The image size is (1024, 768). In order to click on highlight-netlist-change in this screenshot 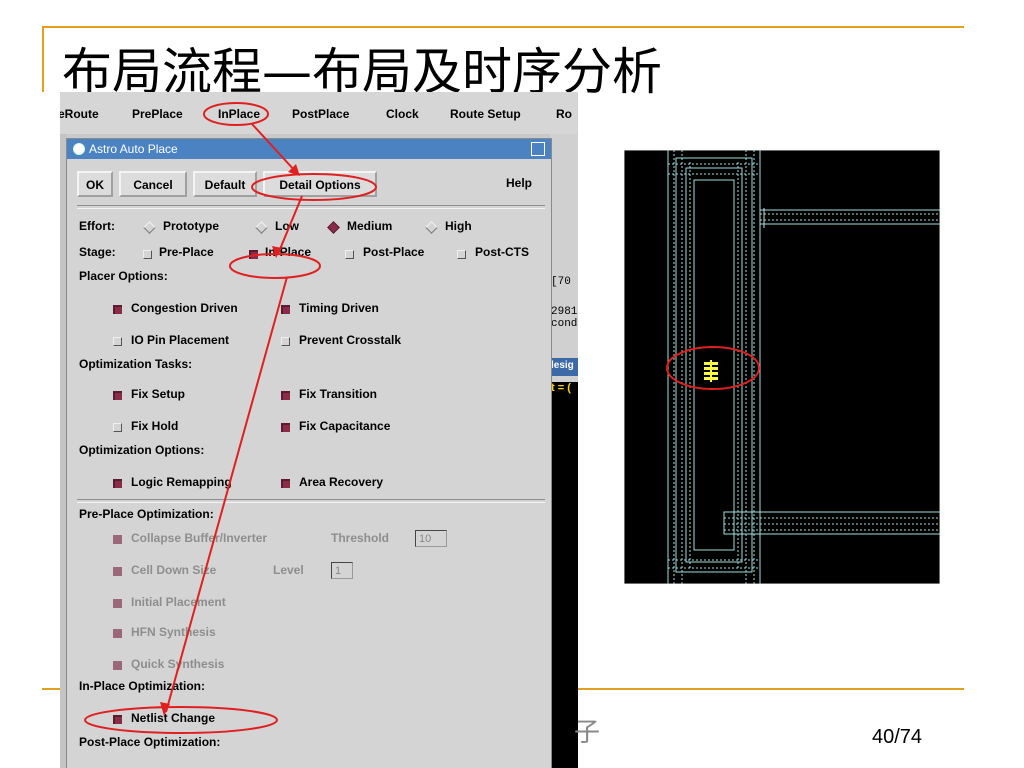, I will do `click(181, 720)`.